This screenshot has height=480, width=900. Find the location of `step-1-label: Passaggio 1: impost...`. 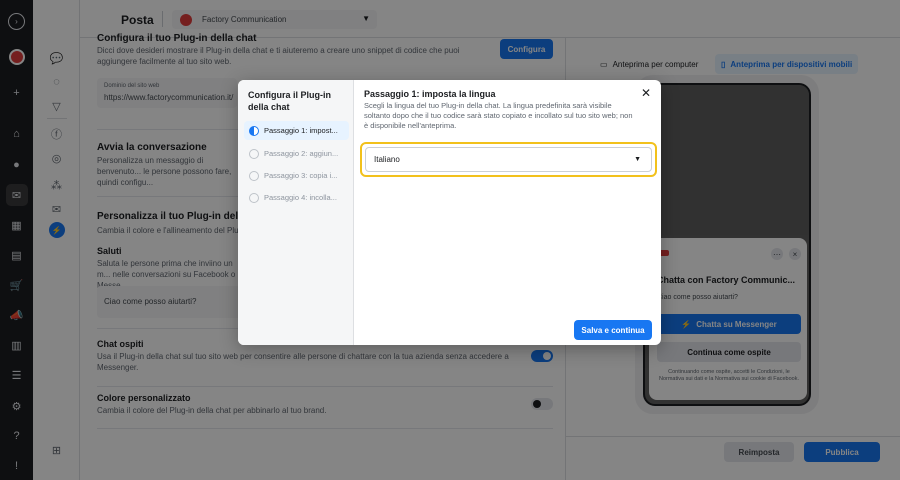

step-1-label: Passaggio 1: impost... is located at coordinates (301, 130).